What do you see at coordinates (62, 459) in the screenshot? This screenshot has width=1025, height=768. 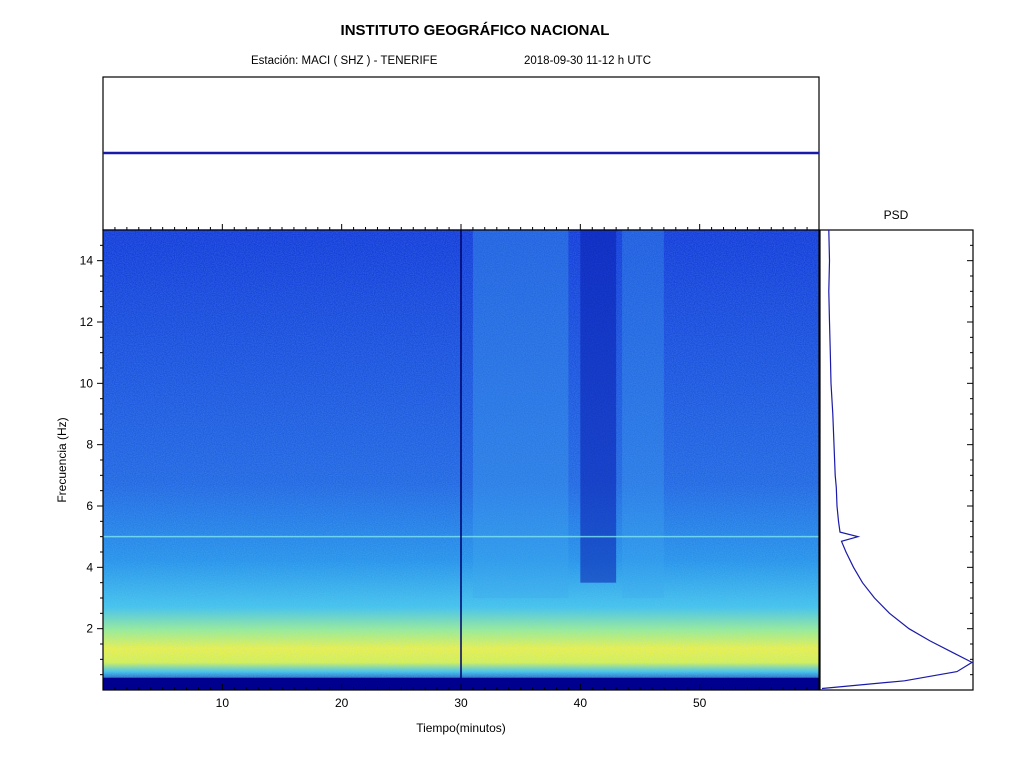 I see `y-axis-label: Frecuencia (Hz)` at bounding box center [62, 459].